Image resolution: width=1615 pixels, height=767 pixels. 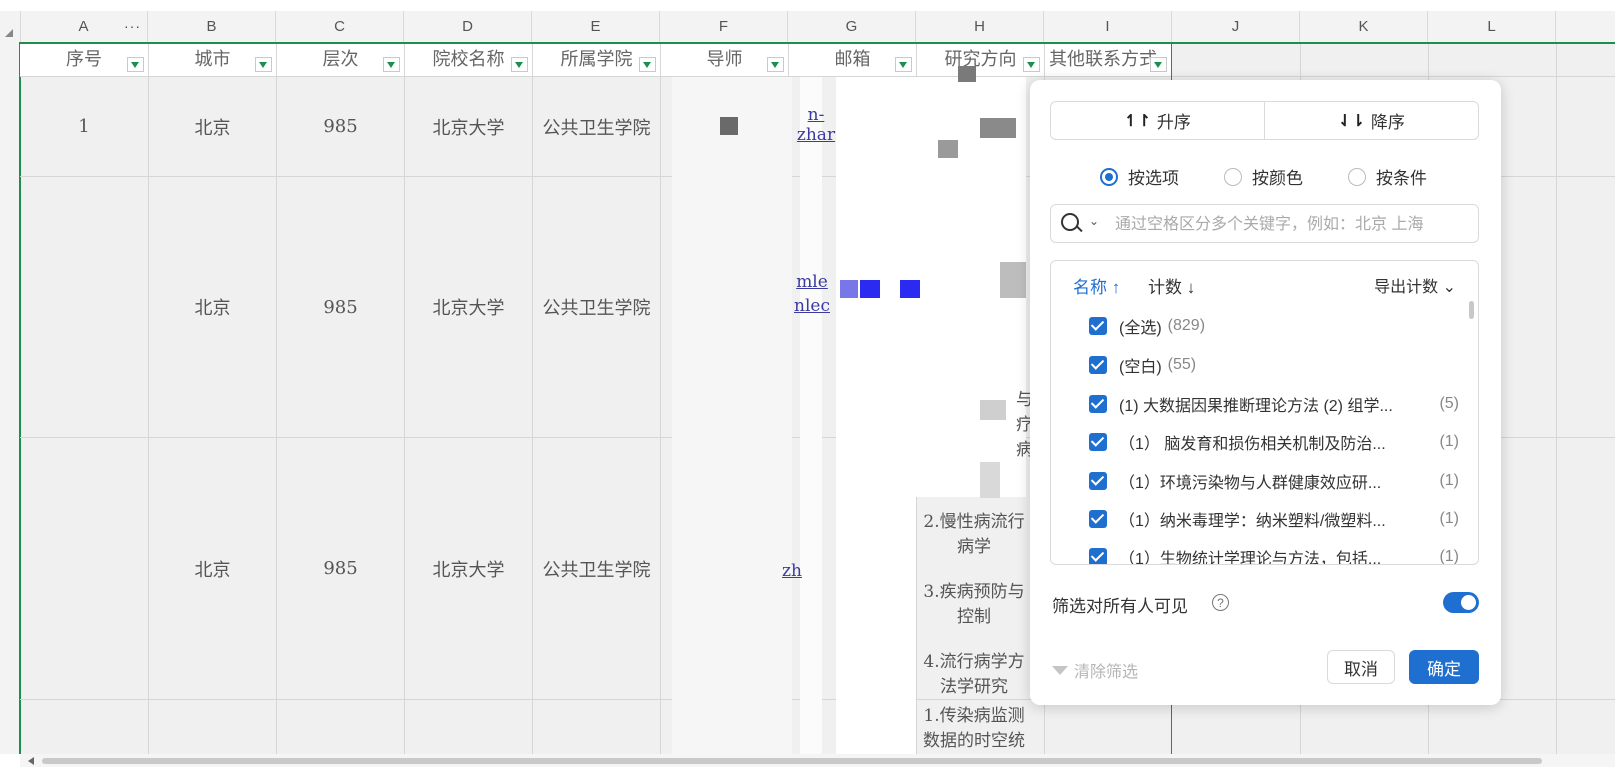 What do you see at coordinates (340, 26) in the screenshot?
I see `column-header-c: C` at bounding box center [340, 26].